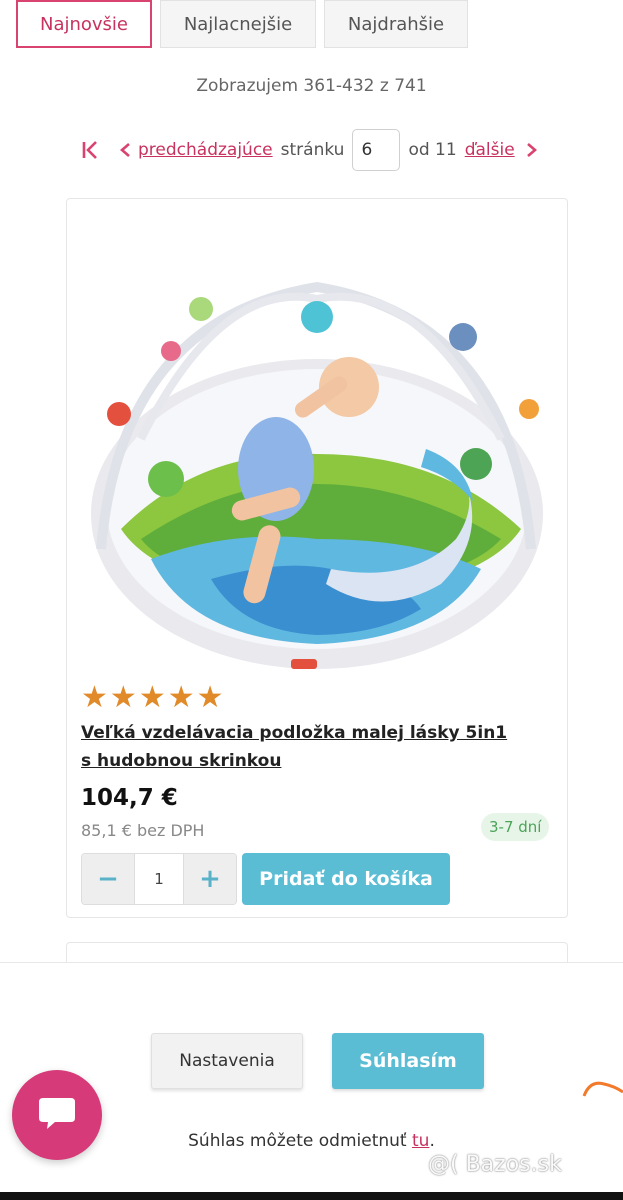 This screenshot has width=623, height=1200. What do you see at coordinates (532, 150) in the screenshot?
I see `next-page-icon` at bounding box center [532, 150].